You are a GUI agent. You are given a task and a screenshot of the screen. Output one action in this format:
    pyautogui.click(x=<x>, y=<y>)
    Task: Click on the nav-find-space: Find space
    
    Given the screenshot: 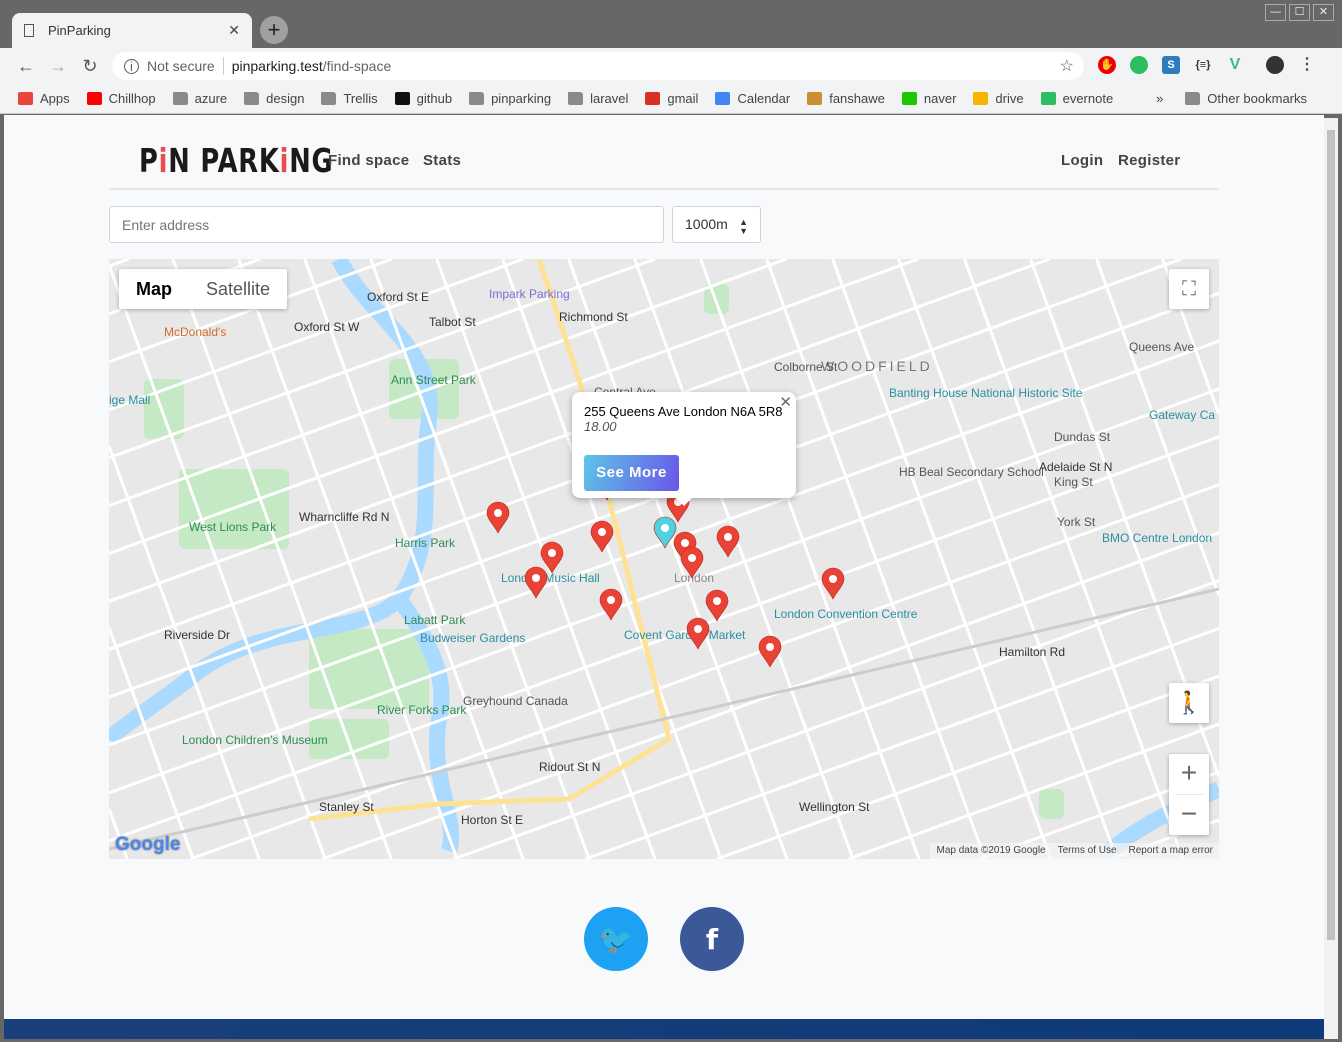 What is the action you would take?
    pyautogui.click(x=368, y=160)
    